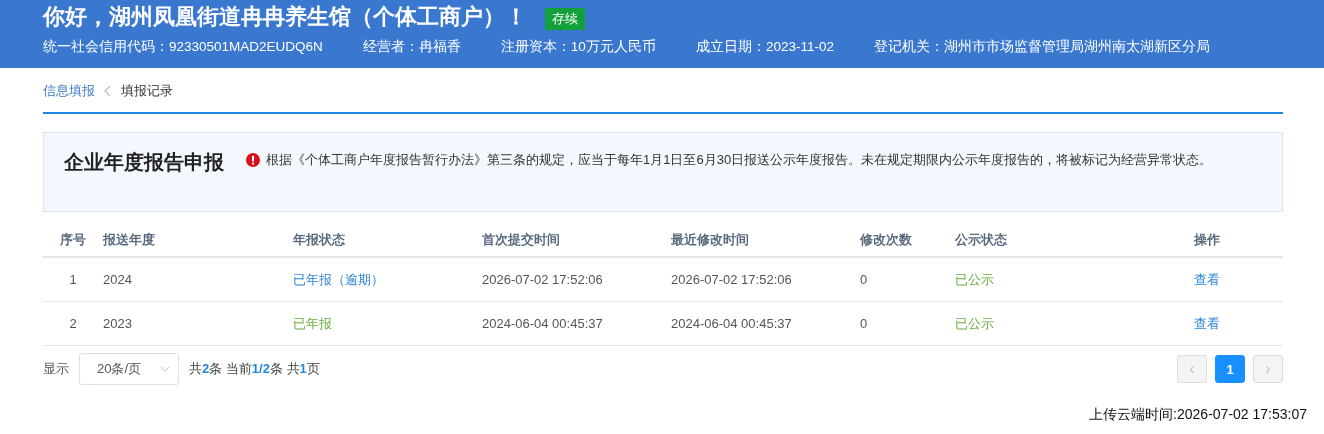 The image size is (1324, 434). What do you see at coordinates (578, 47) in the screenshot?
I see `company-info: 注册资本：10万元人民币` at bounding box center [578, 47].